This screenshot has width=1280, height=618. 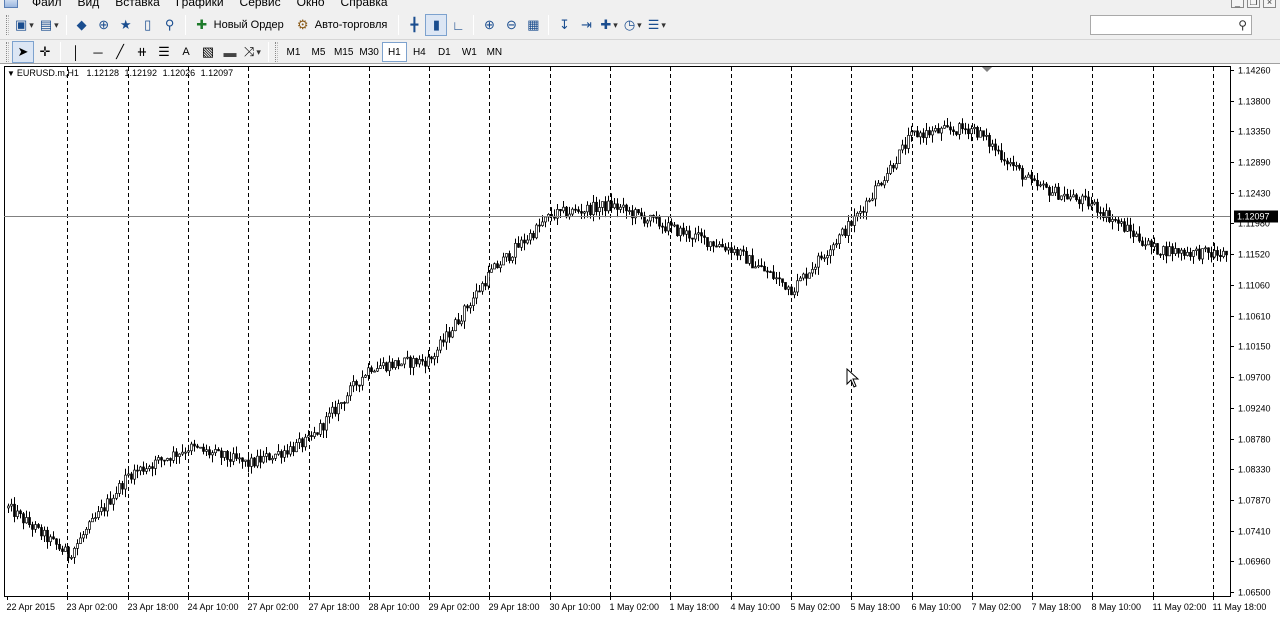 What do you see at coordinates (260, 4) in the screenshot?
I see `menu-tools: Сервис` at bounding box center [260, 4].